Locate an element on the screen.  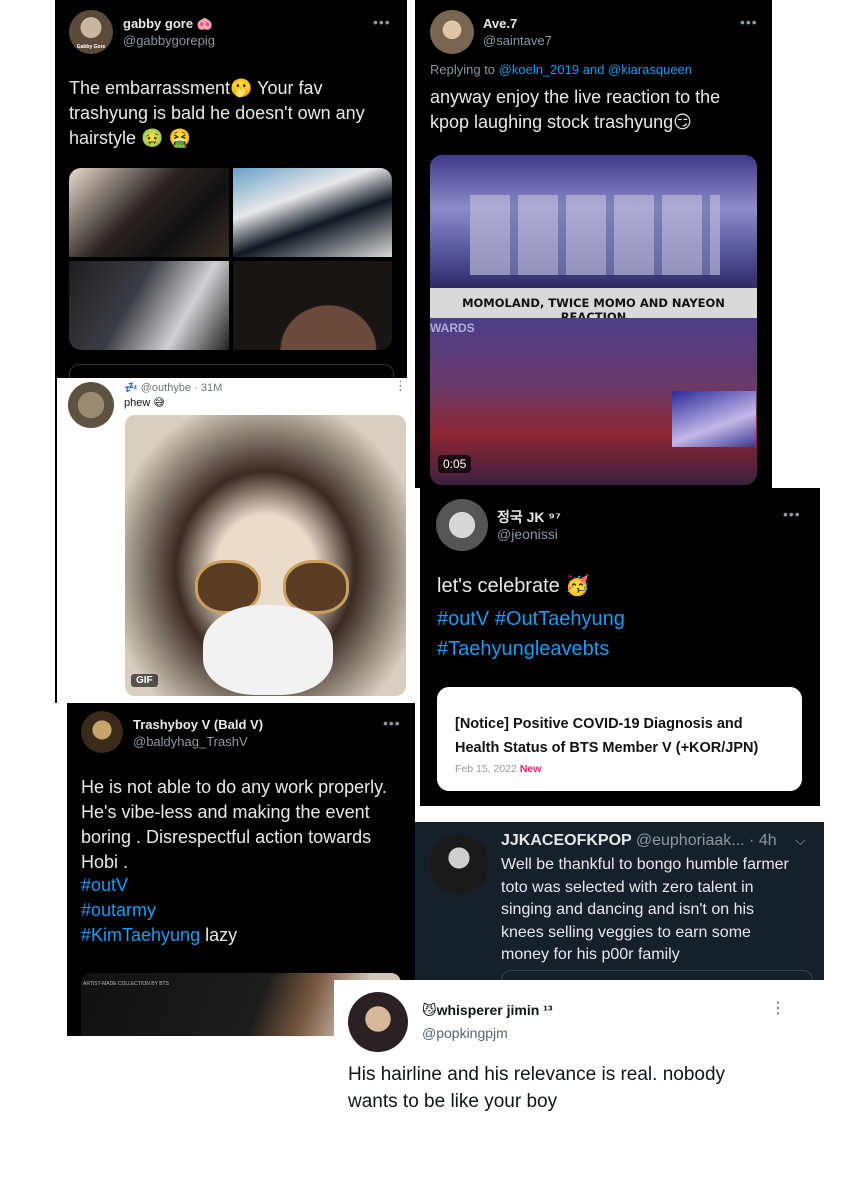
link-card-meta: Feb 15, 2022 New is located at coordinates (498, 769).